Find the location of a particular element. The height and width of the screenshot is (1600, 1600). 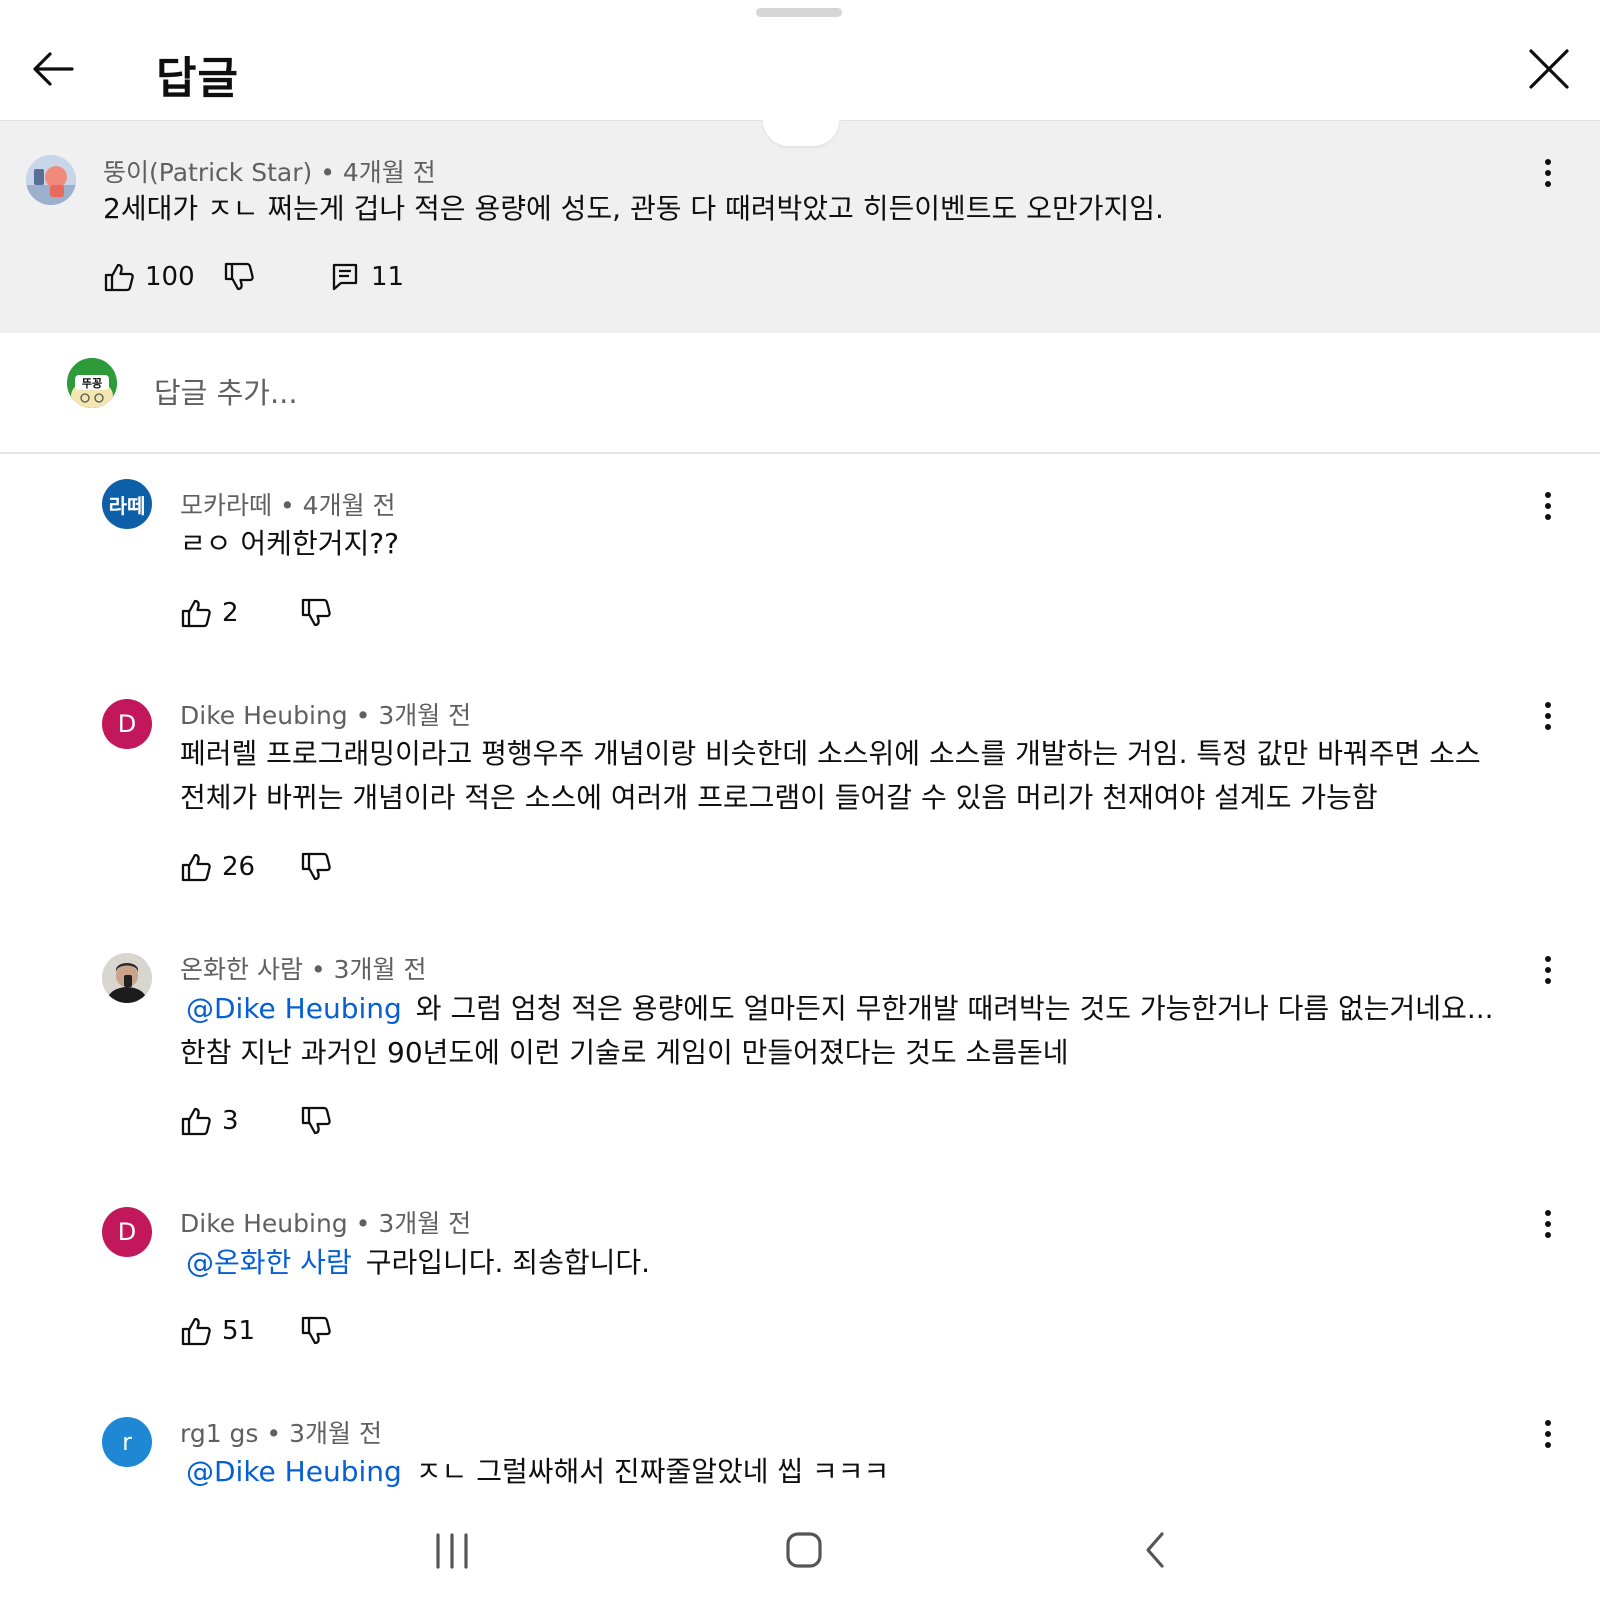

comment-meta: 온화한 사람 • 3개월 전 is located at coordinates (303, 968).